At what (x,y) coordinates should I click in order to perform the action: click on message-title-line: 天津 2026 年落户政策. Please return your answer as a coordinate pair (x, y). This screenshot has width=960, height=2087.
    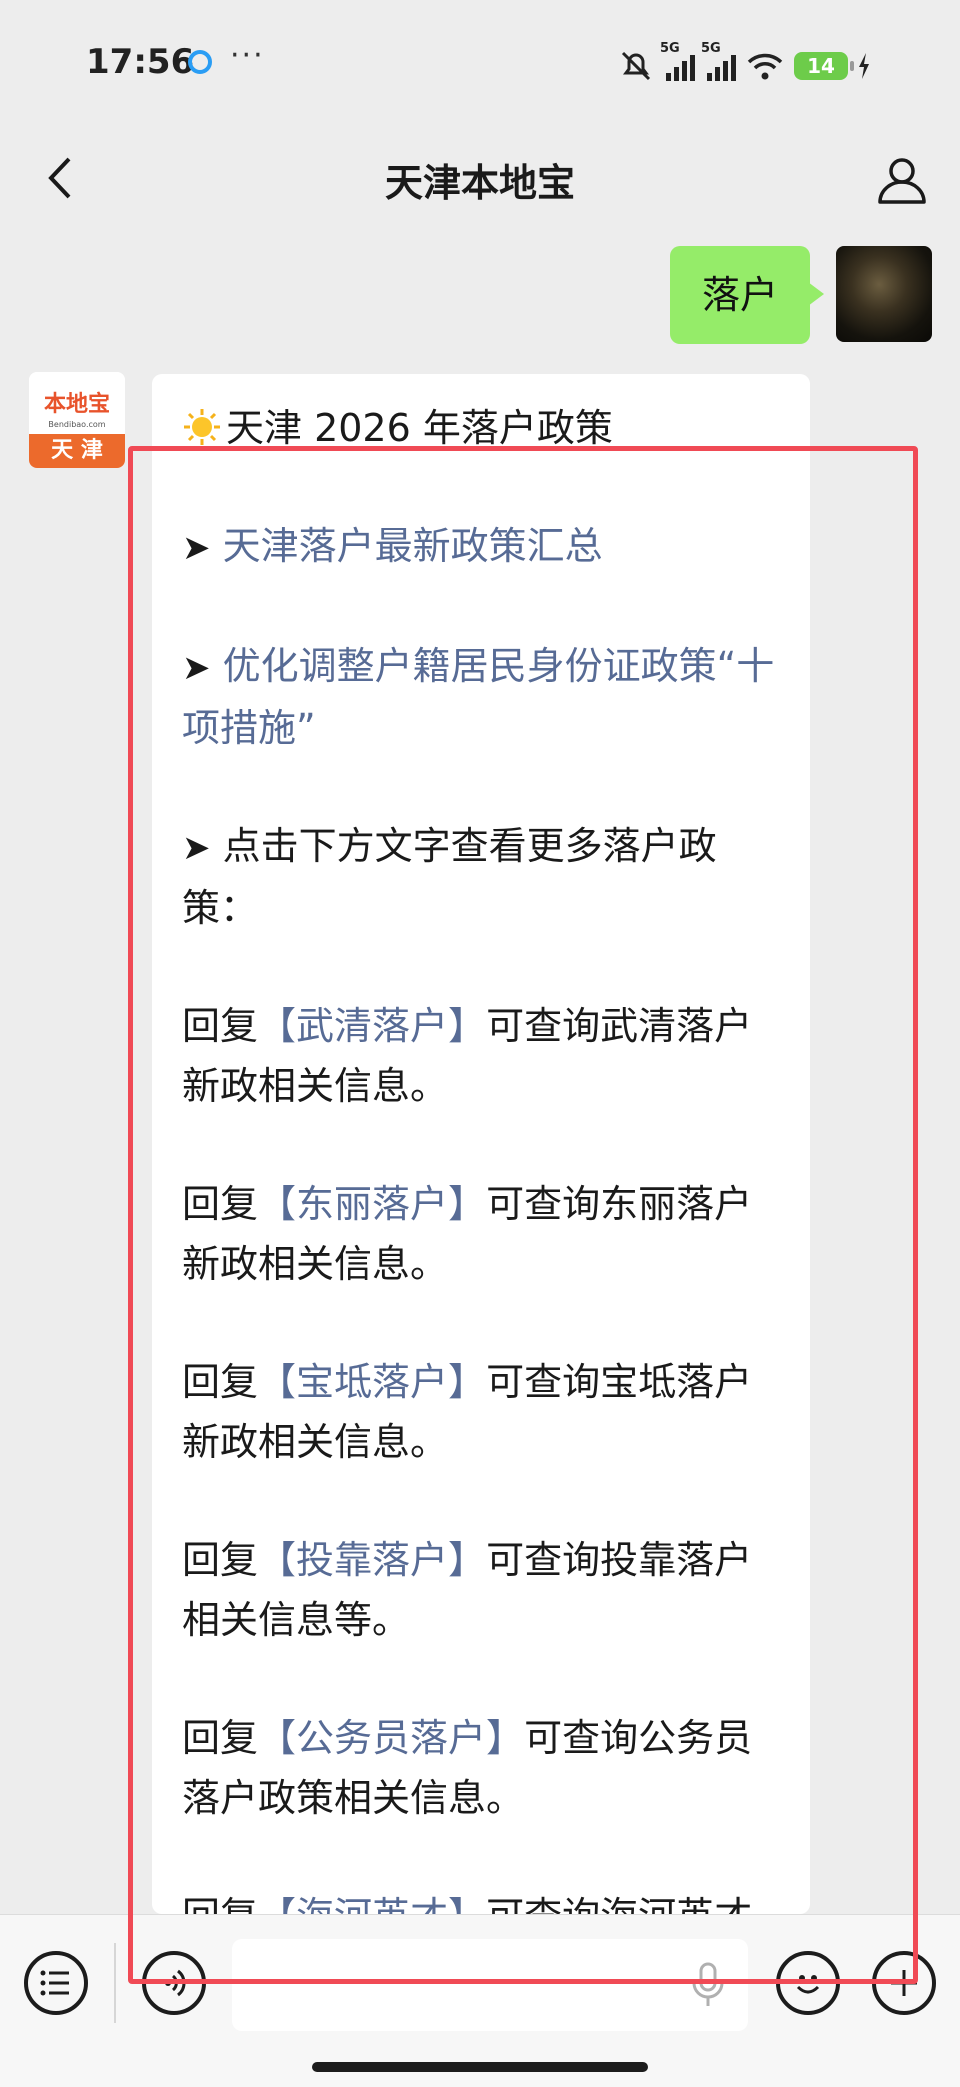
    Looking at the image, I should click on (481, 428).